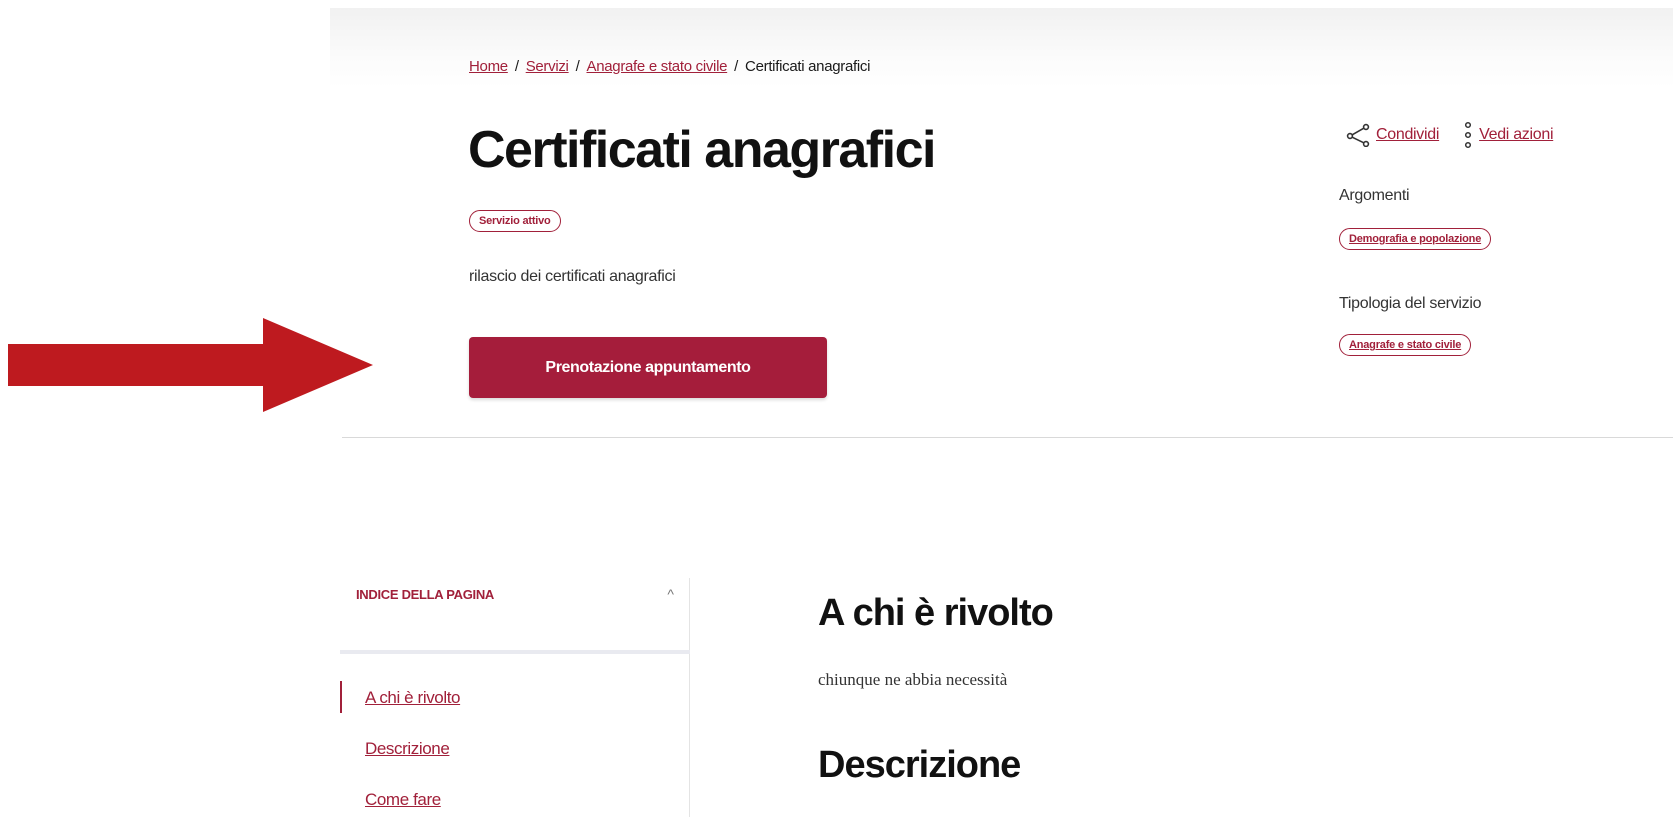 This screenshot has width=1673, height=817. I want to click on breadcrumb-home-link: Home, so click(488, 66).